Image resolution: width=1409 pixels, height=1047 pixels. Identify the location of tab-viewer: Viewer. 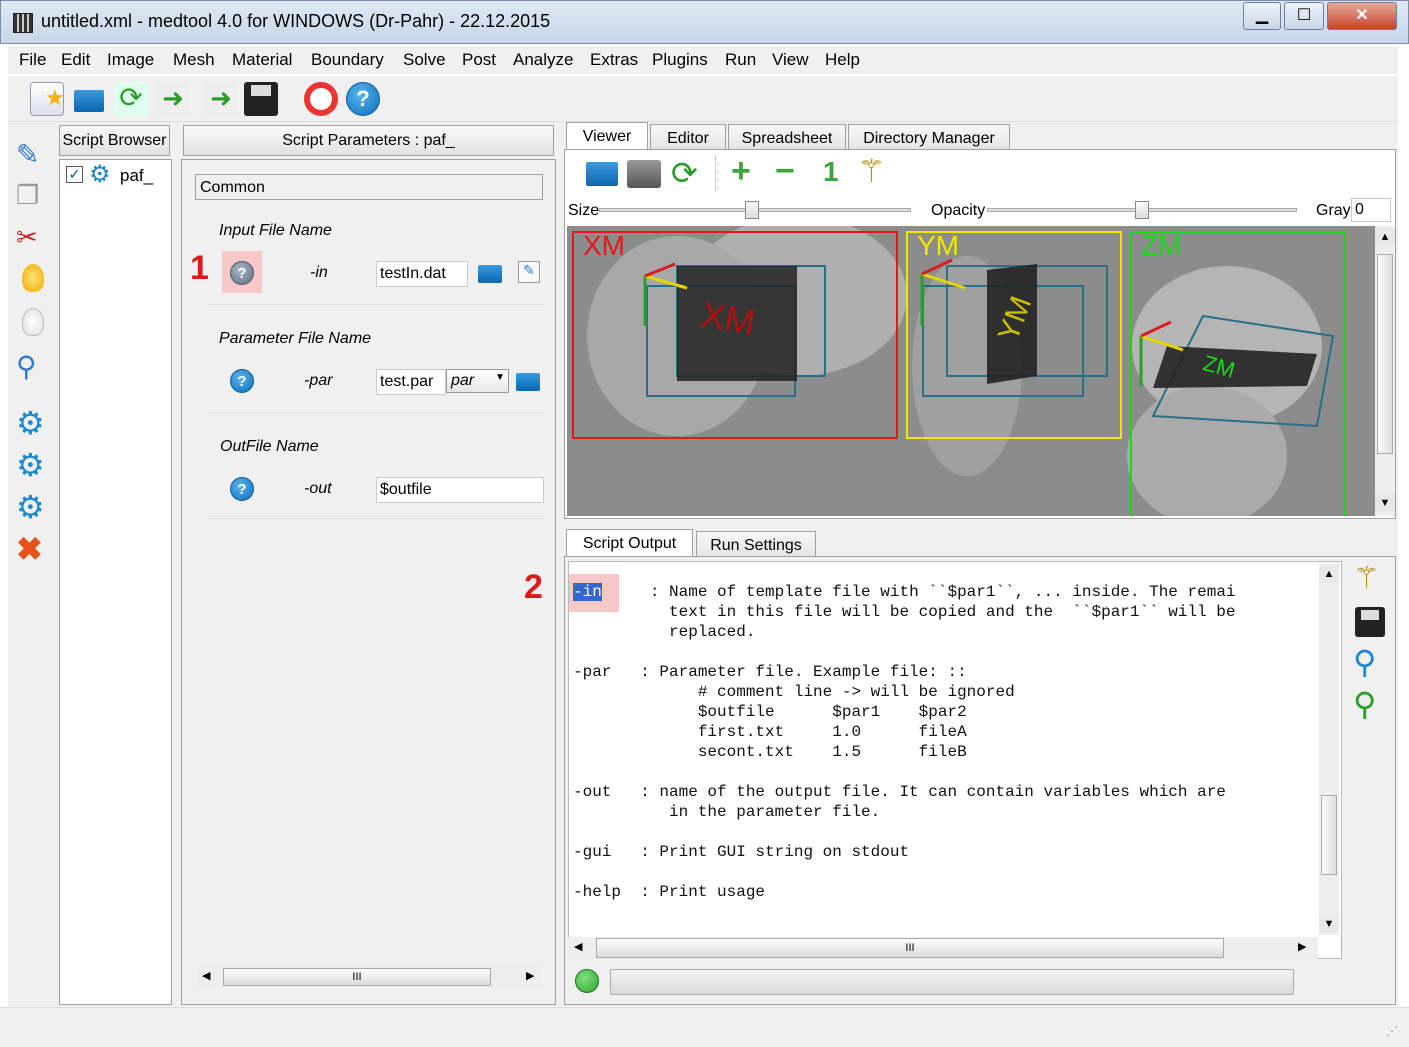
(607, 136).